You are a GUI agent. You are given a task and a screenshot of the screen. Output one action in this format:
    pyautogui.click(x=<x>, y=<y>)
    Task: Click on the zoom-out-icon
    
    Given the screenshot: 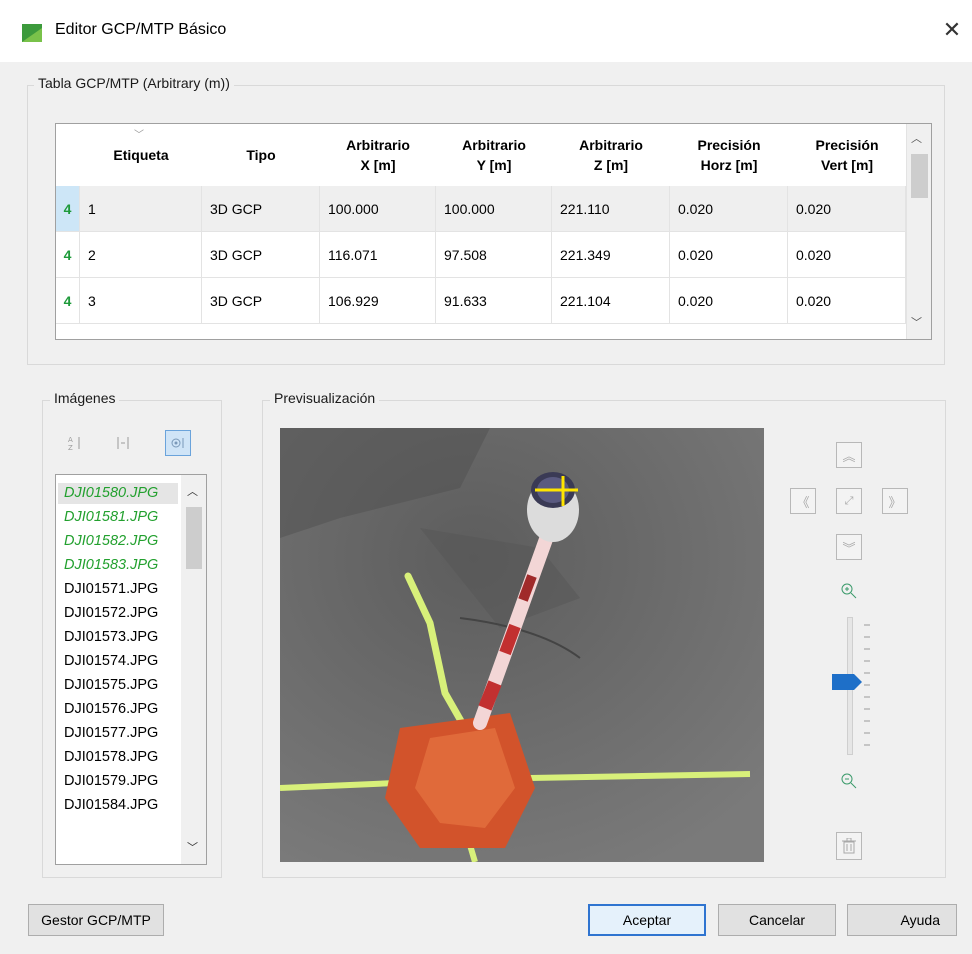 What is the action you would take?
    pyautogui.click(x=849, y=781)
    